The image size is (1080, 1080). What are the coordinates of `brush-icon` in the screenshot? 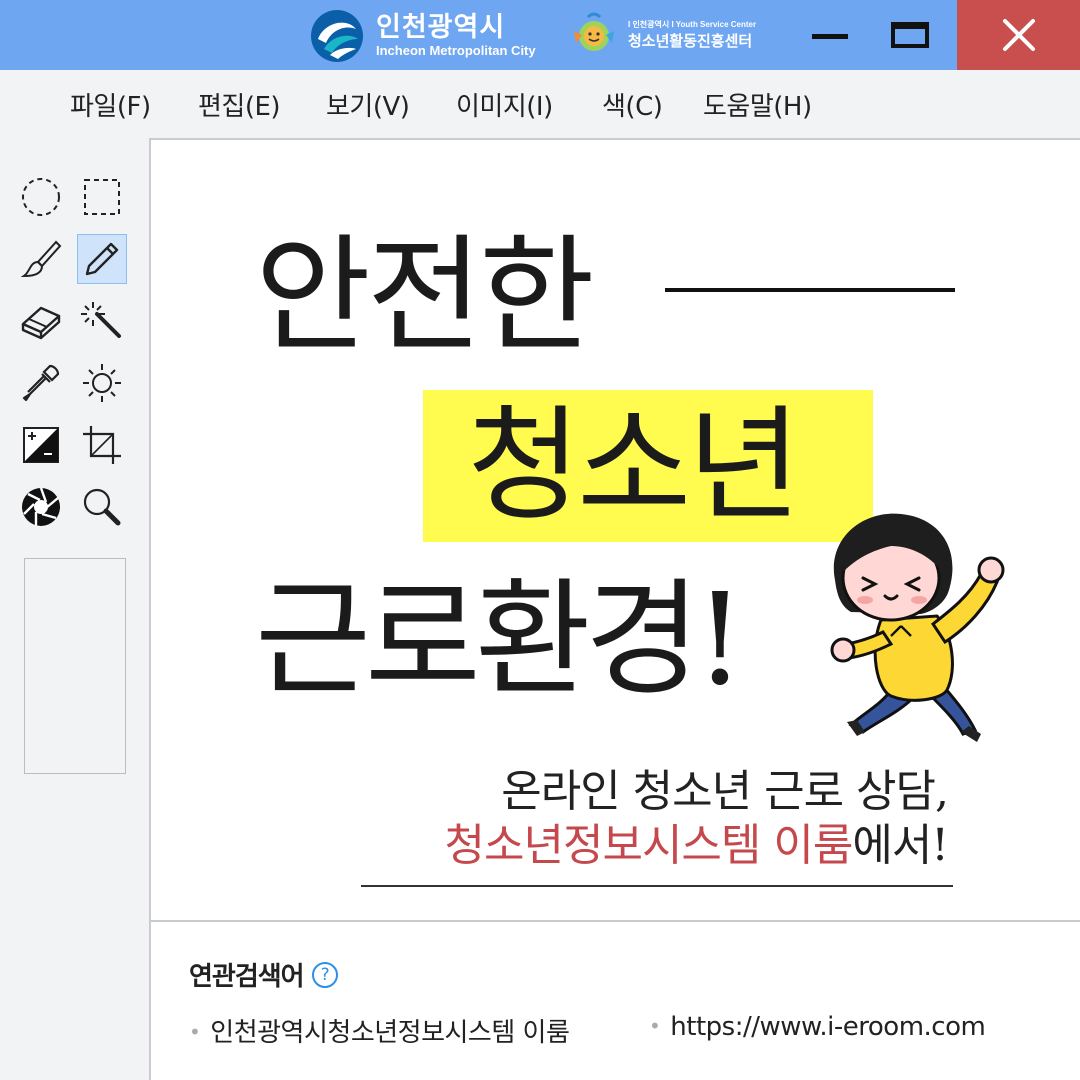 It's located at (41, 259).